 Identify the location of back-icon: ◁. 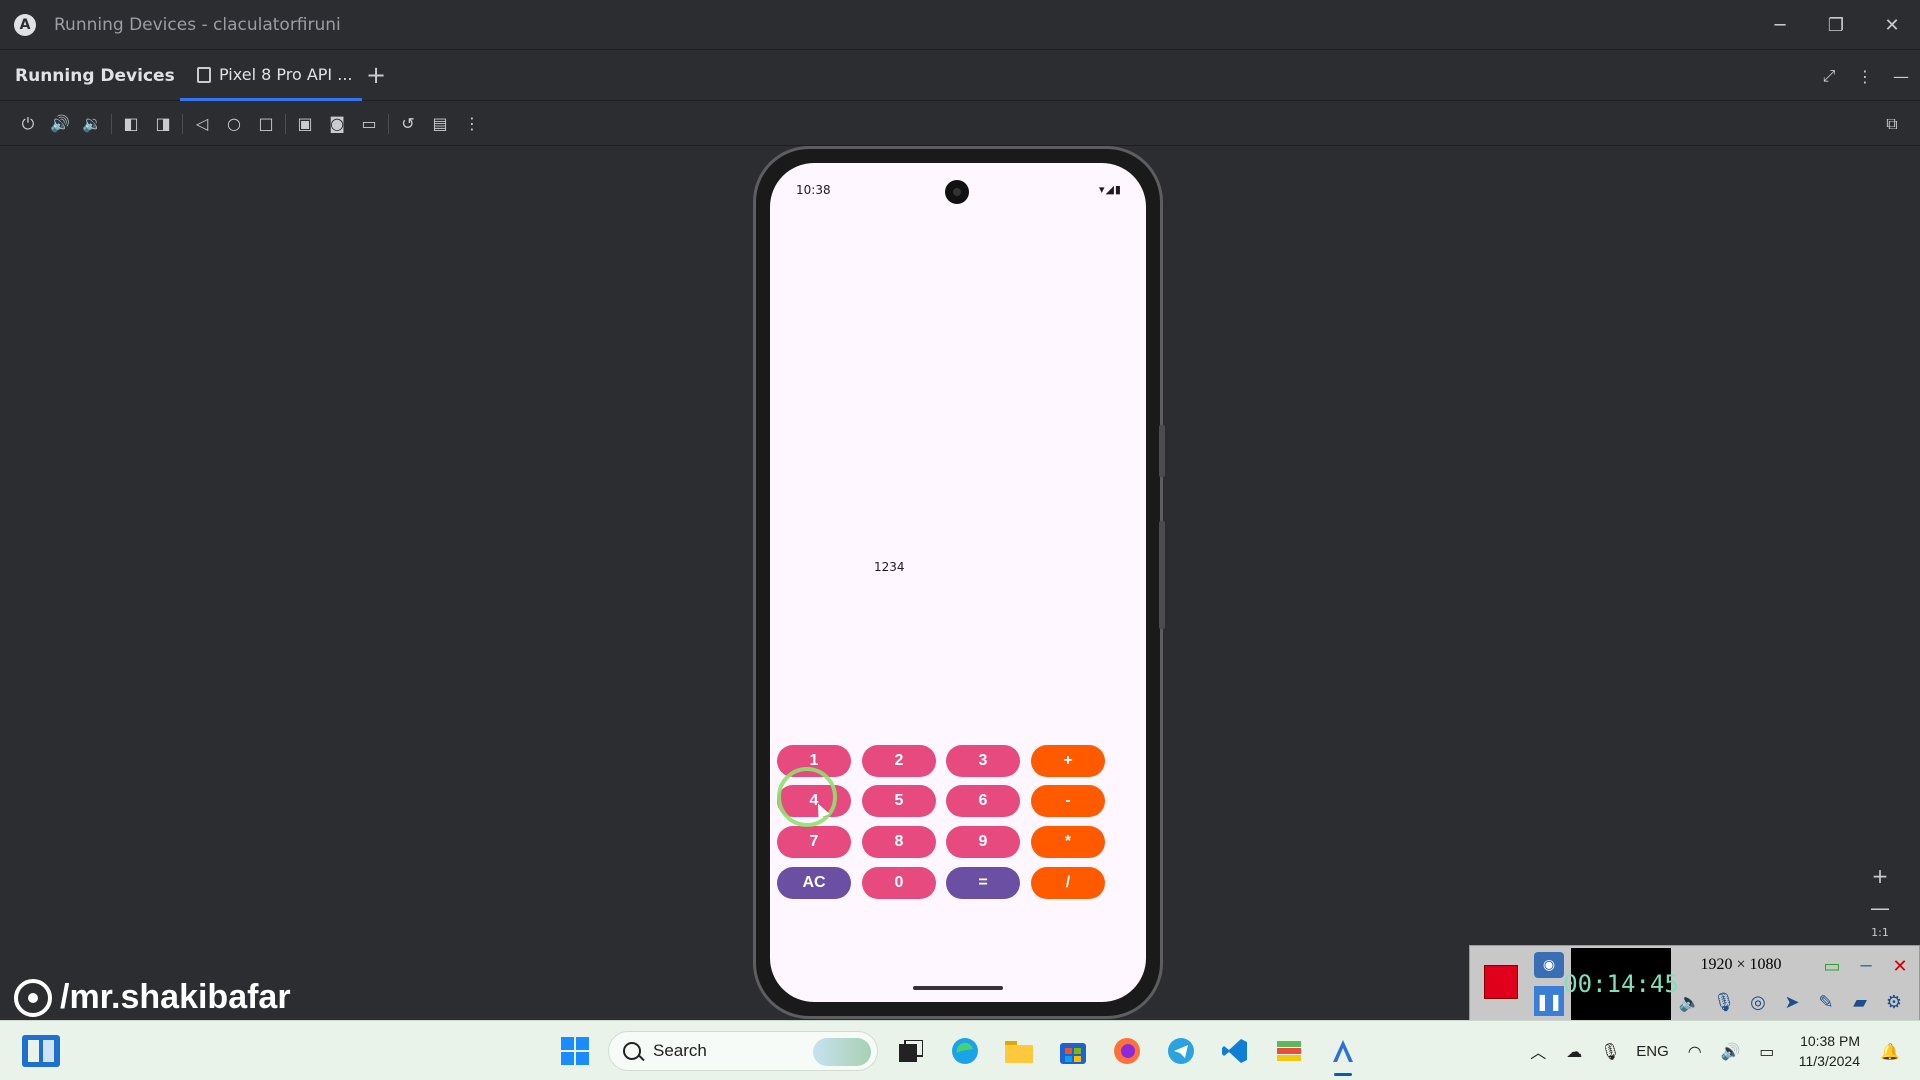
(202, 124).